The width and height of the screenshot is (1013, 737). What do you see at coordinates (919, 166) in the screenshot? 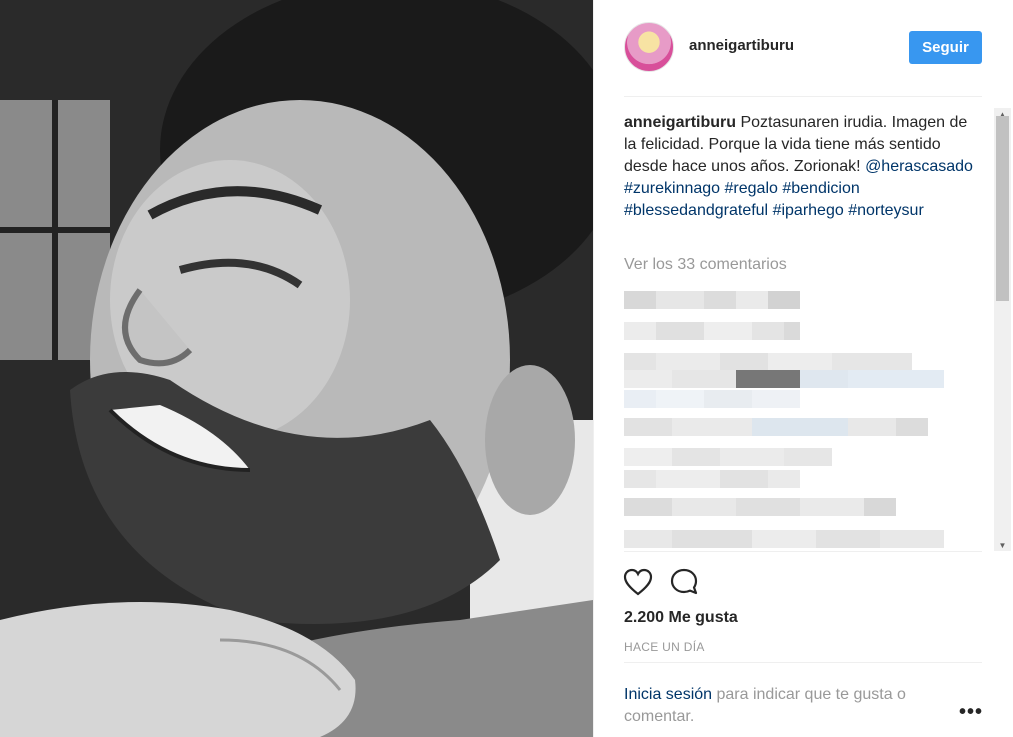
I see `mention-link: @herascasado` at bounding box center [919, 166].